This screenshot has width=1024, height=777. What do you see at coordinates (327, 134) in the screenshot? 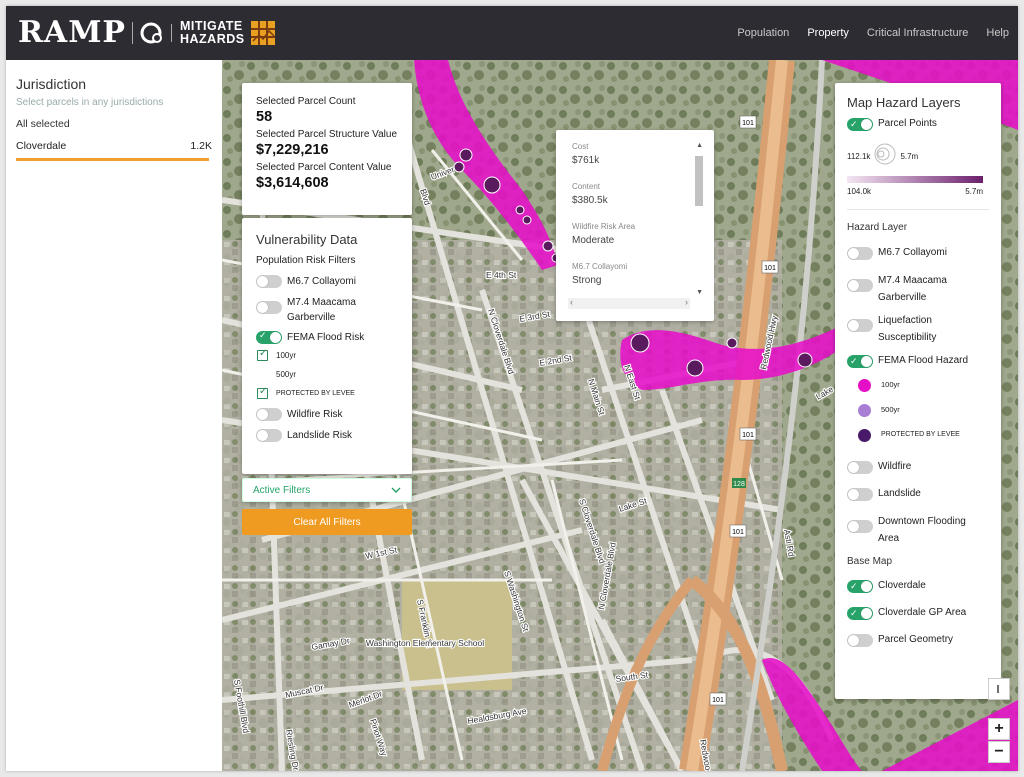
I see `structure-value-label: Selected Parcel Structure Value` at bounding box center [327, 134].